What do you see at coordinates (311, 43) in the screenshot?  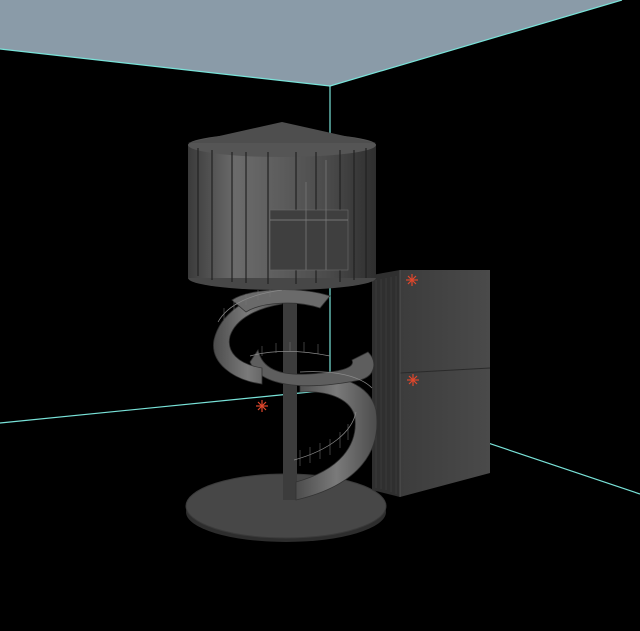 I see `room-ceiling` at bounding box center [311, 43].